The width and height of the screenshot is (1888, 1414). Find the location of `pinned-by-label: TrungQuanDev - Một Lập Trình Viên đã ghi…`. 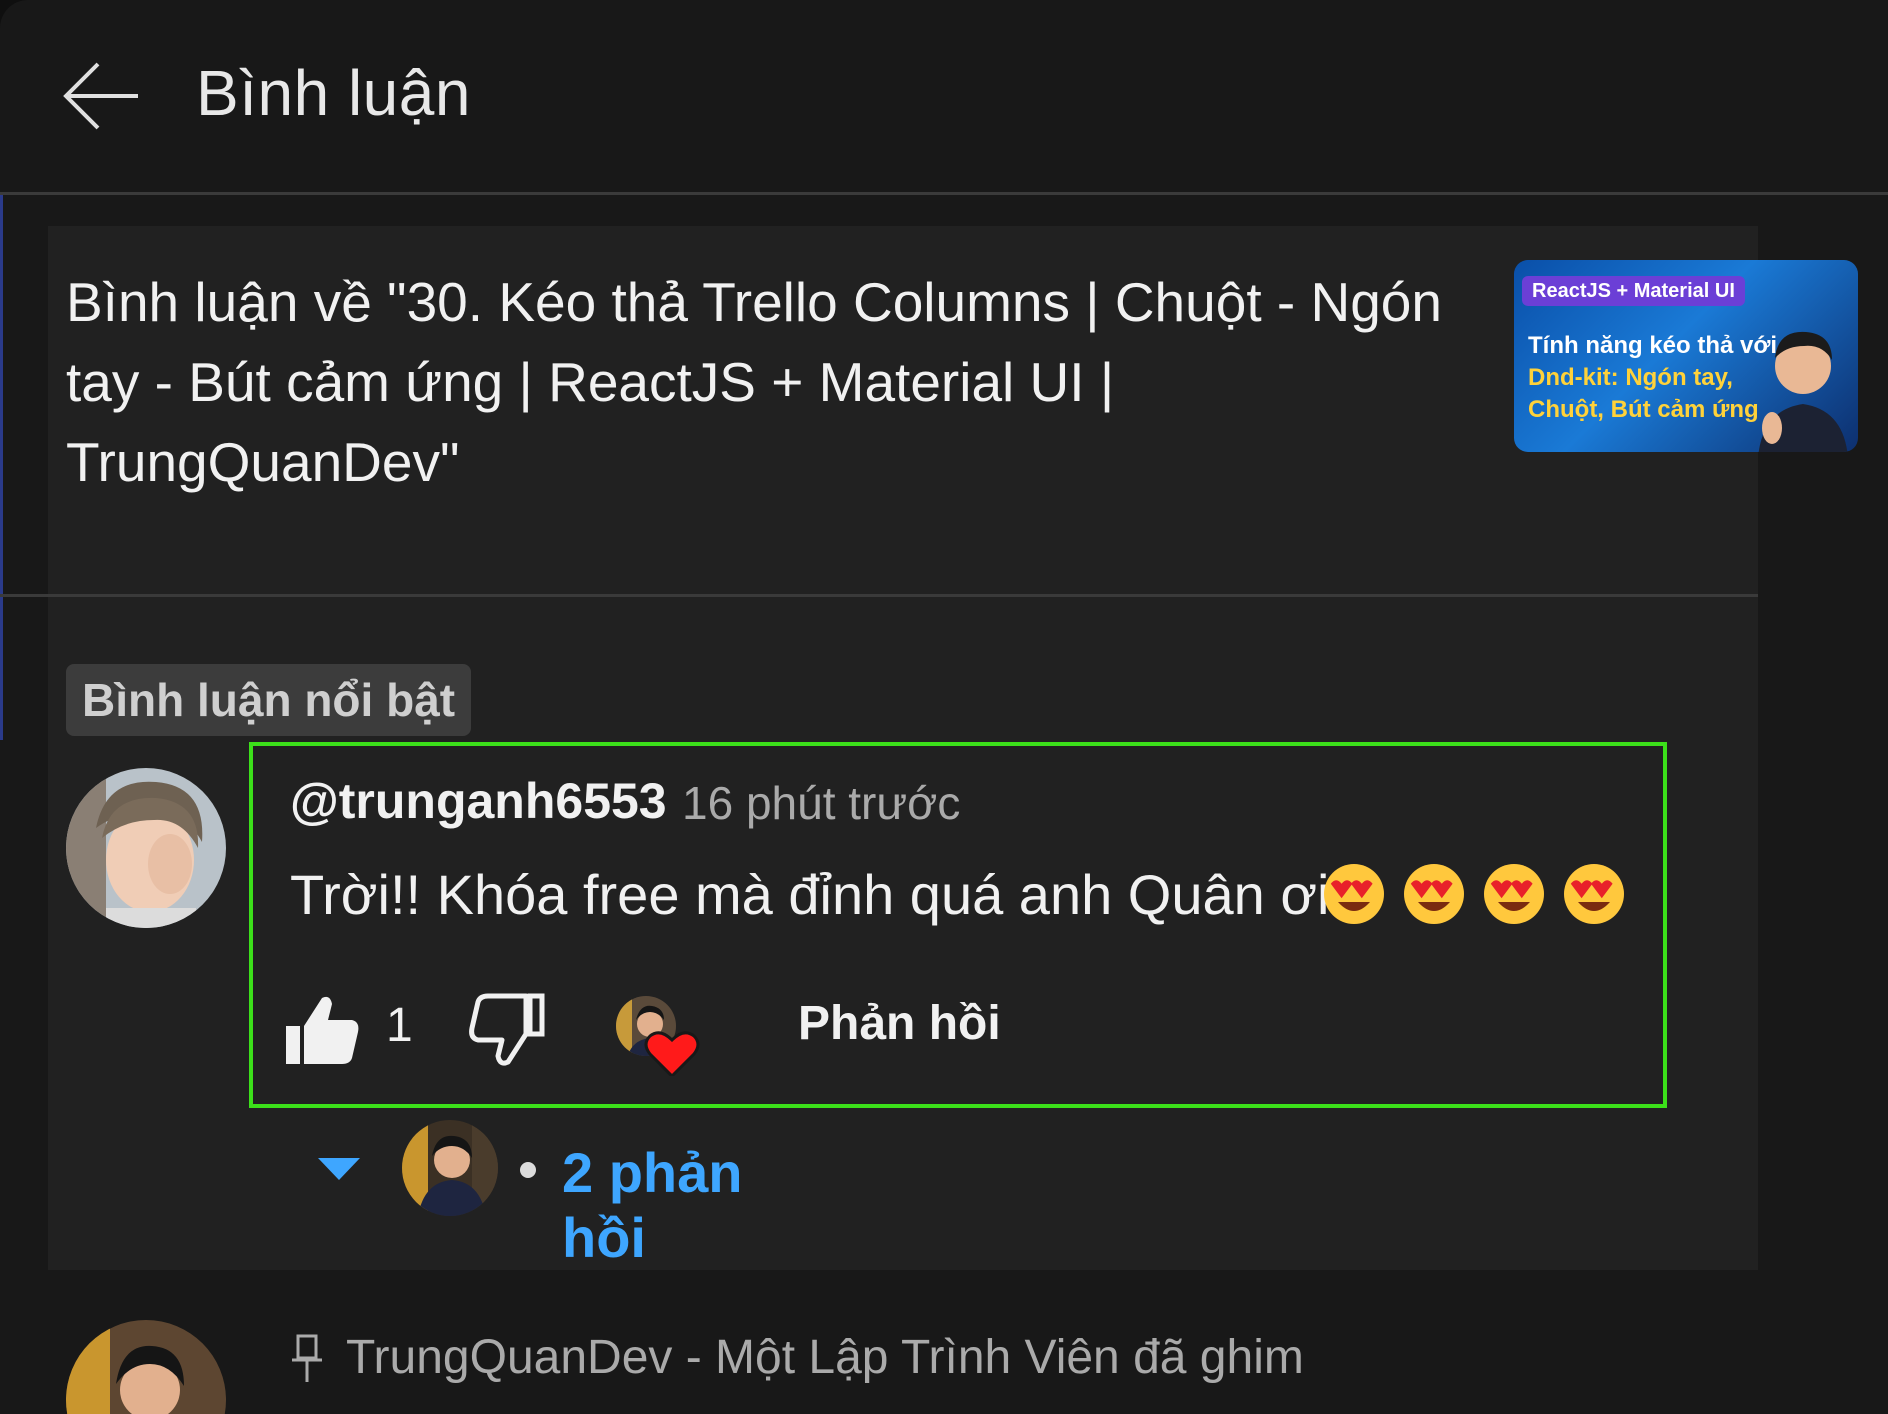

pinned-by-label: TrungQuanDev - Một Lập Trình Viên đã ghi… is located at coordinates (825, 1357).